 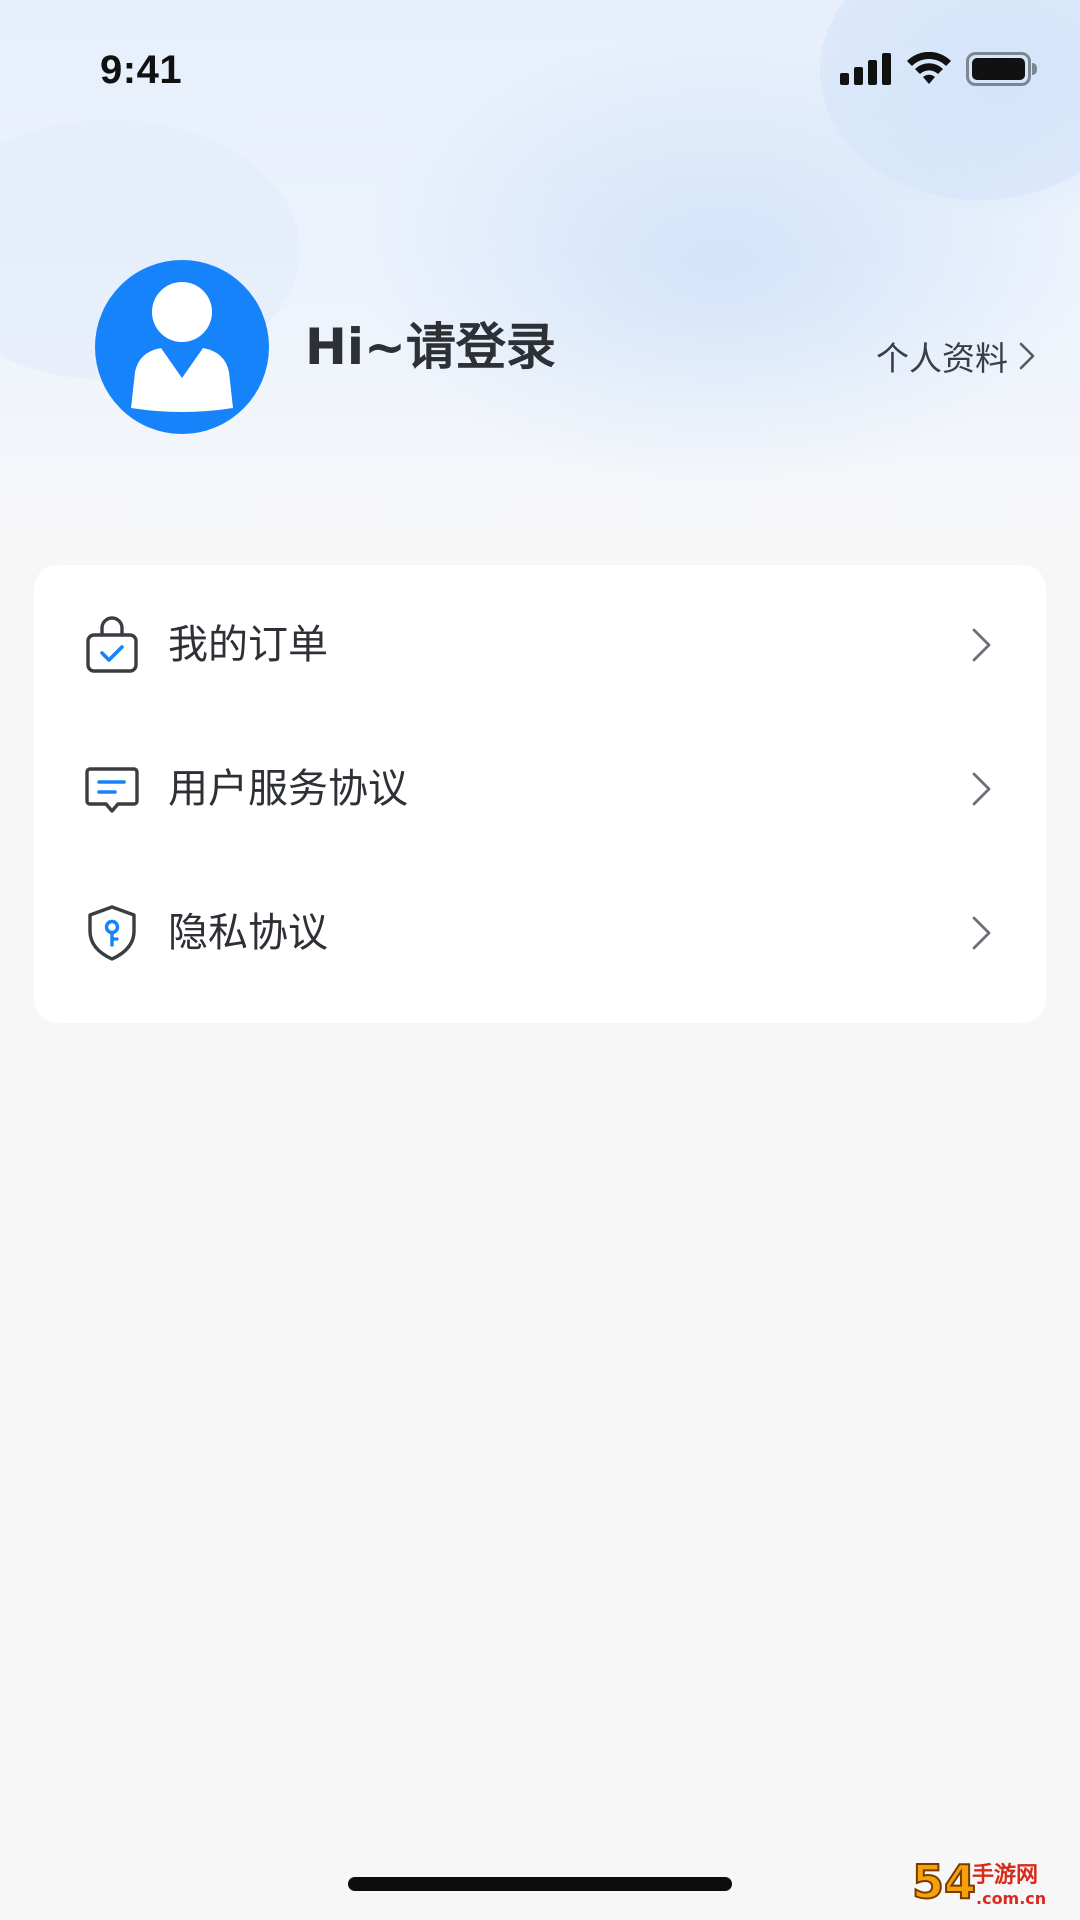 I want to click on signal-icon, so click(x=866, y=71).